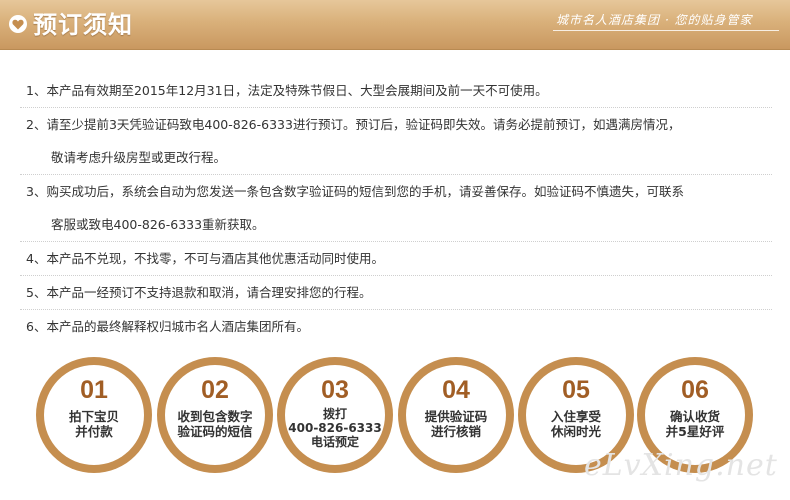 The width and height of the screenshot is (790, 500). I want to click on step-label: 拨打 400-826-6333 电话预定, so click(335, 428).